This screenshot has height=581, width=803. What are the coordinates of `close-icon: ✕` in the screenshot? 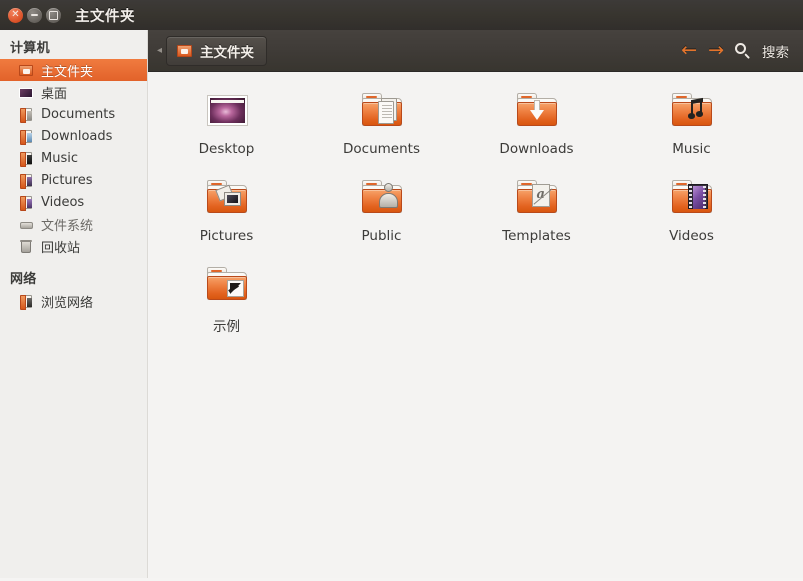 It's located at (15, 14).